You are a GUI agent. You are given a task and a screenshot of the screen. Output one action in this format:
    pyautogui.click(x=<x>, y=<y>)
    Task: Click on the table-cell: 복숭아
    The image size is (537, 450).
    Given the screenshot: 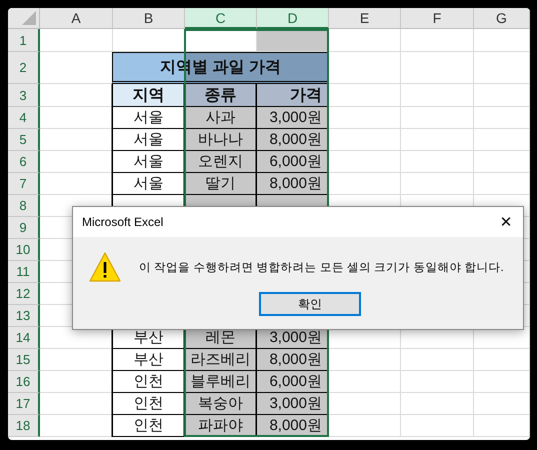 What is the action you would take?
    pyautogui.click(x=221, y=404)
    